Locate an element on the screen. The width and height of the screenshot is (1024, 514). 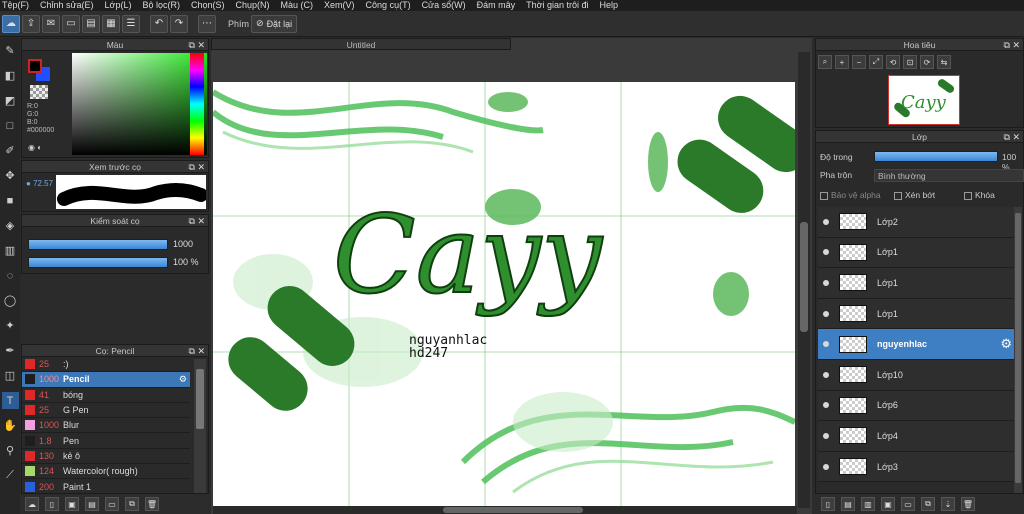
chat-icon: ▭ is located at coordinates (71, 23).